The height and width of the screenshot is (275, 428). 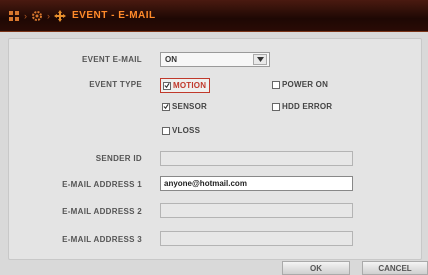 I want to click on hdd-error-checkbox: HDD ERROR, so click(x=302, y=106).